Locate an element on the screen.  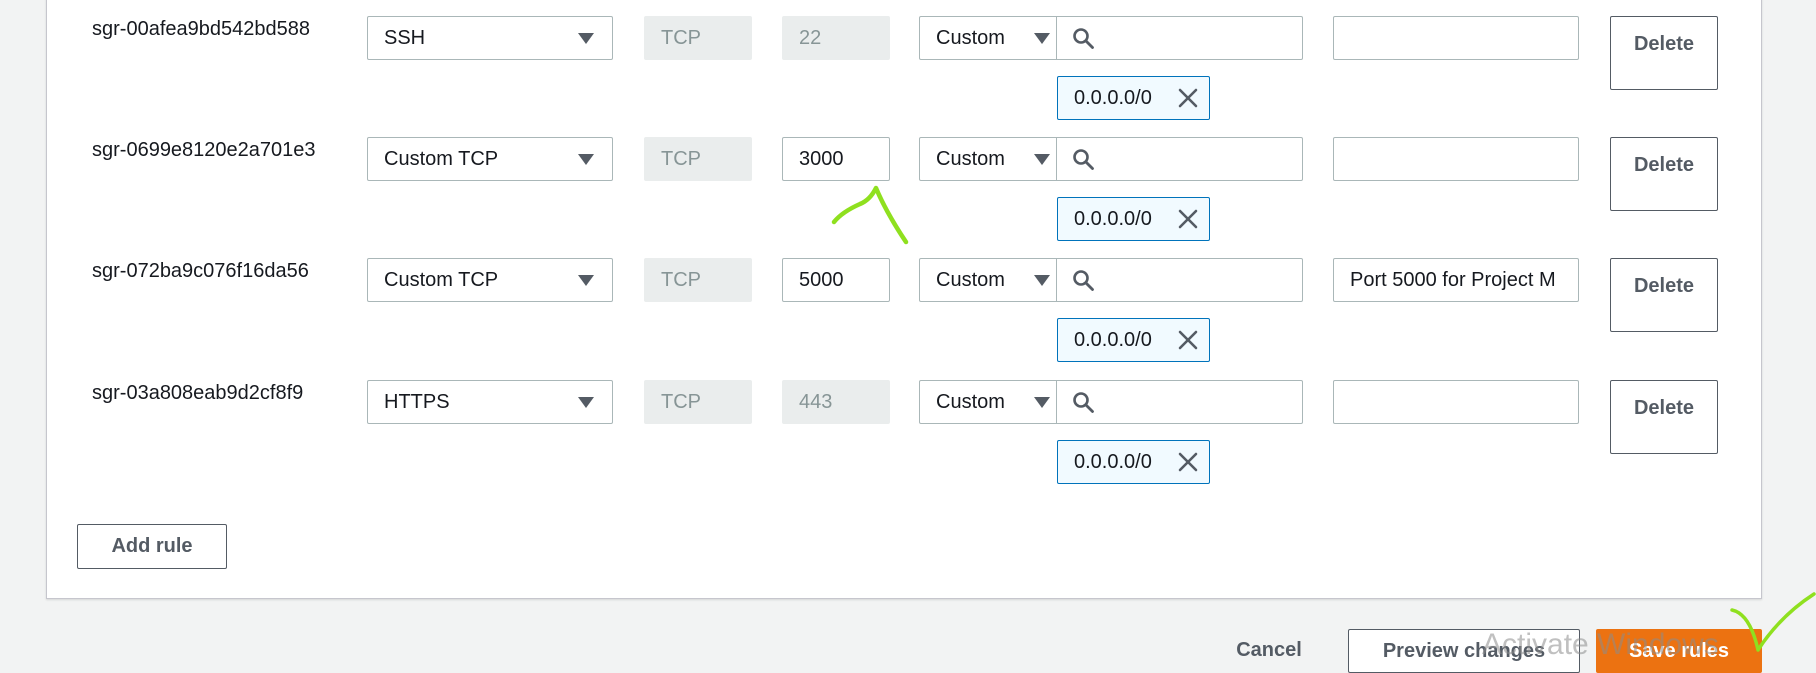
rule-type-select: HTTPS is located at coordinates (490, 402).